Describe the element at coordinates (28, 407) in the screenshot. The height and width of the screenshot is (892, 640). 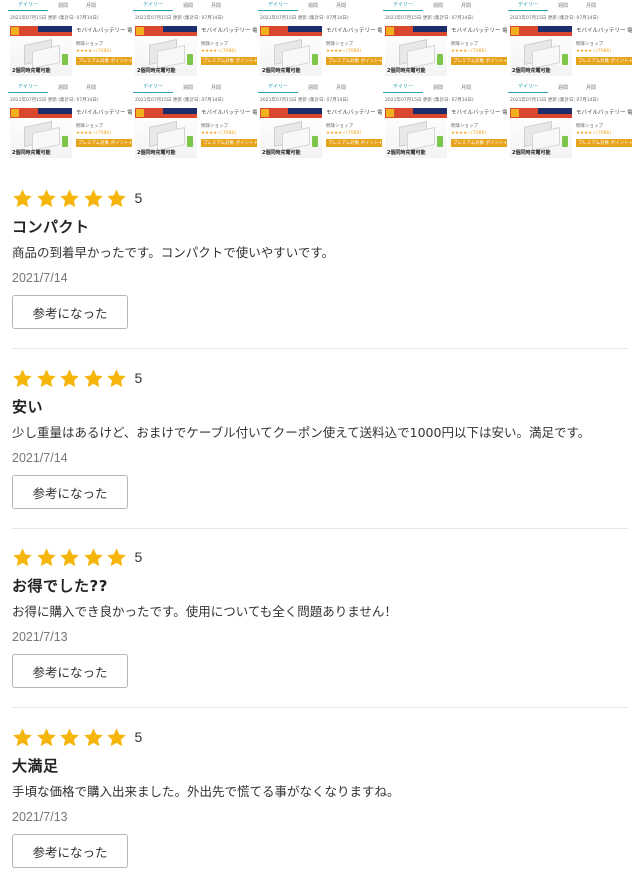
I see `review-title: 安い` at that location.